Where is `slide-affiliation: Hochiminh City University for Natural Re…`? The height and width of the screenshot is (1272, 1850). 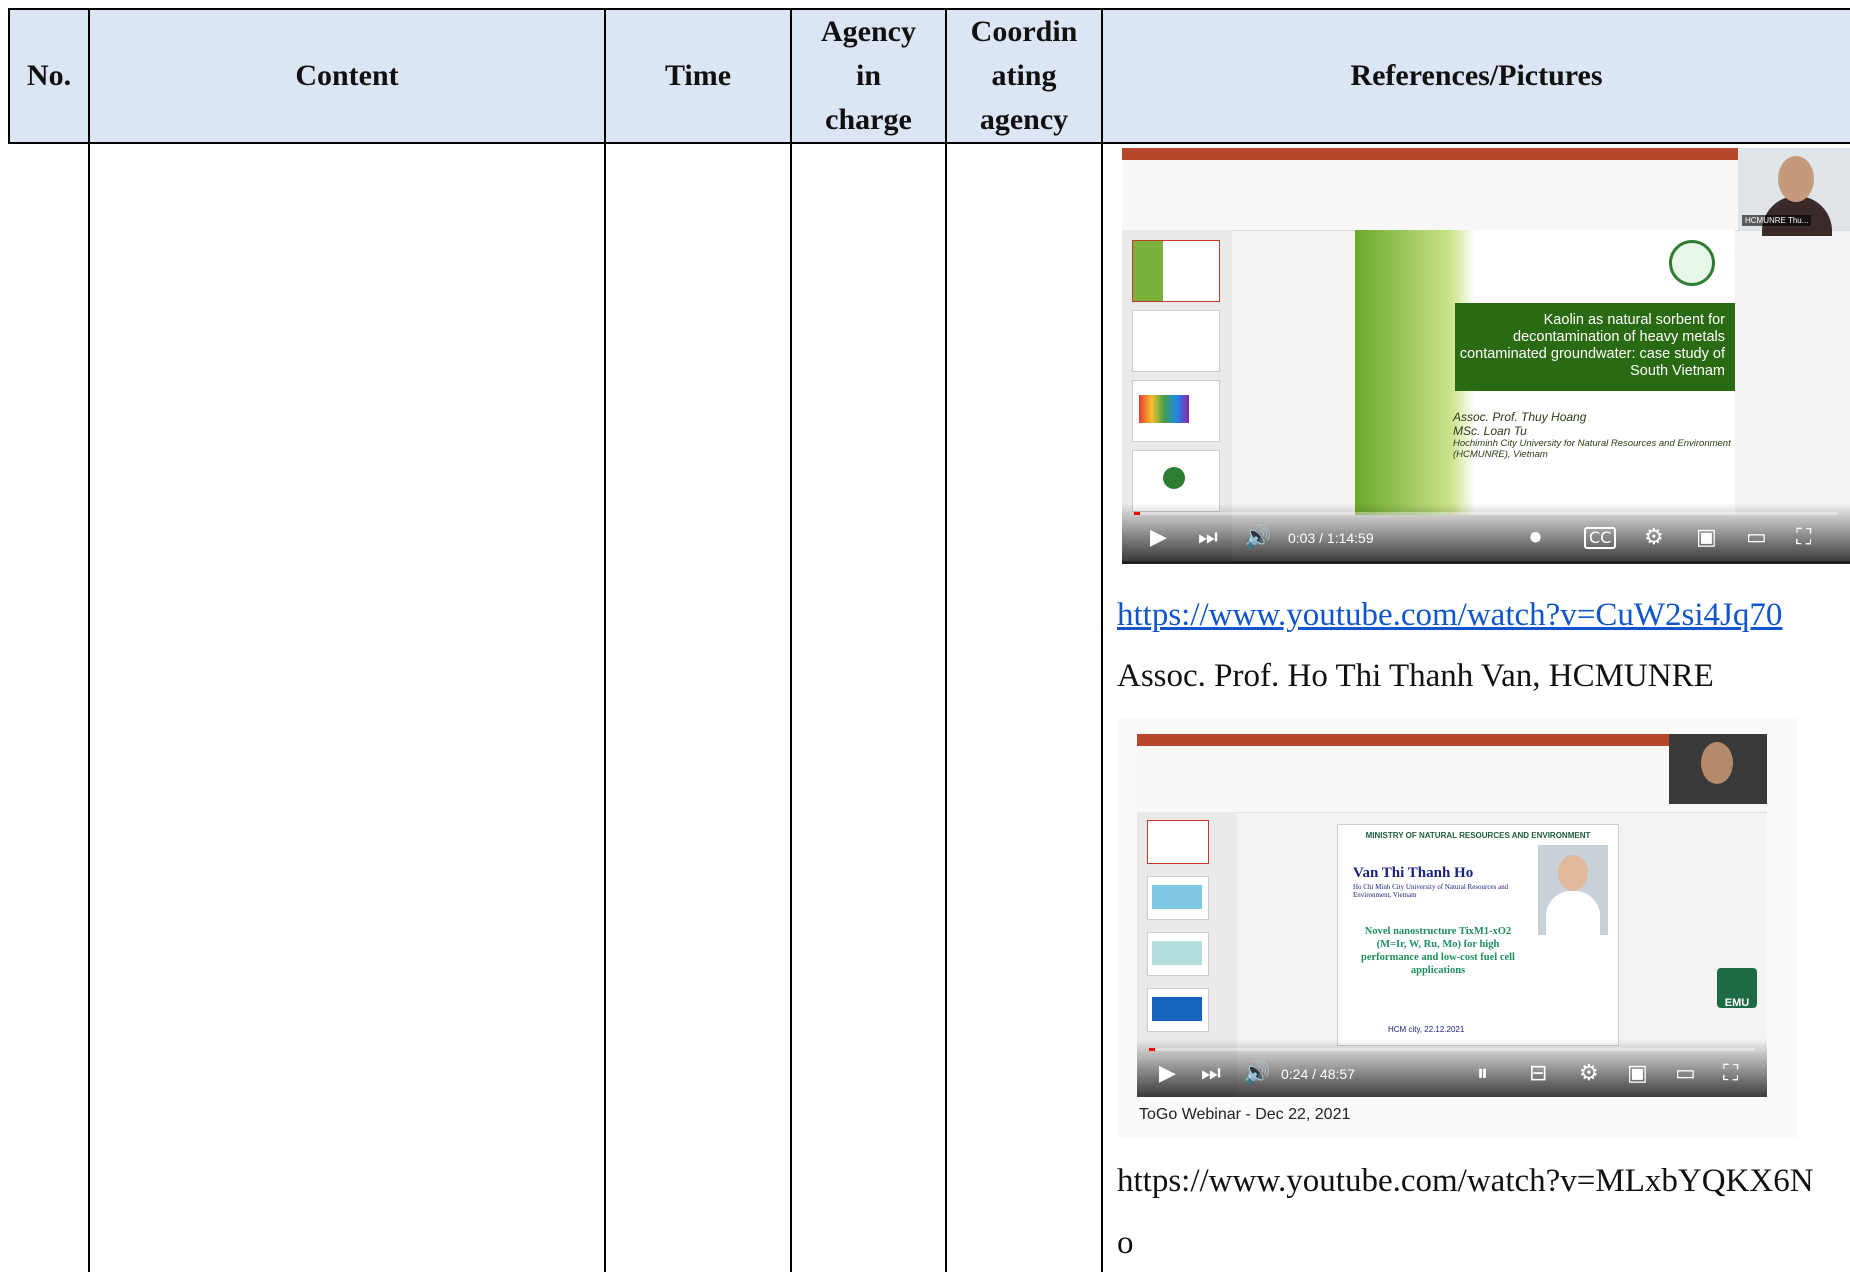 slide-affiliation: Hochiminh City University for Natural Re… is located at coordinates (1592, 449).